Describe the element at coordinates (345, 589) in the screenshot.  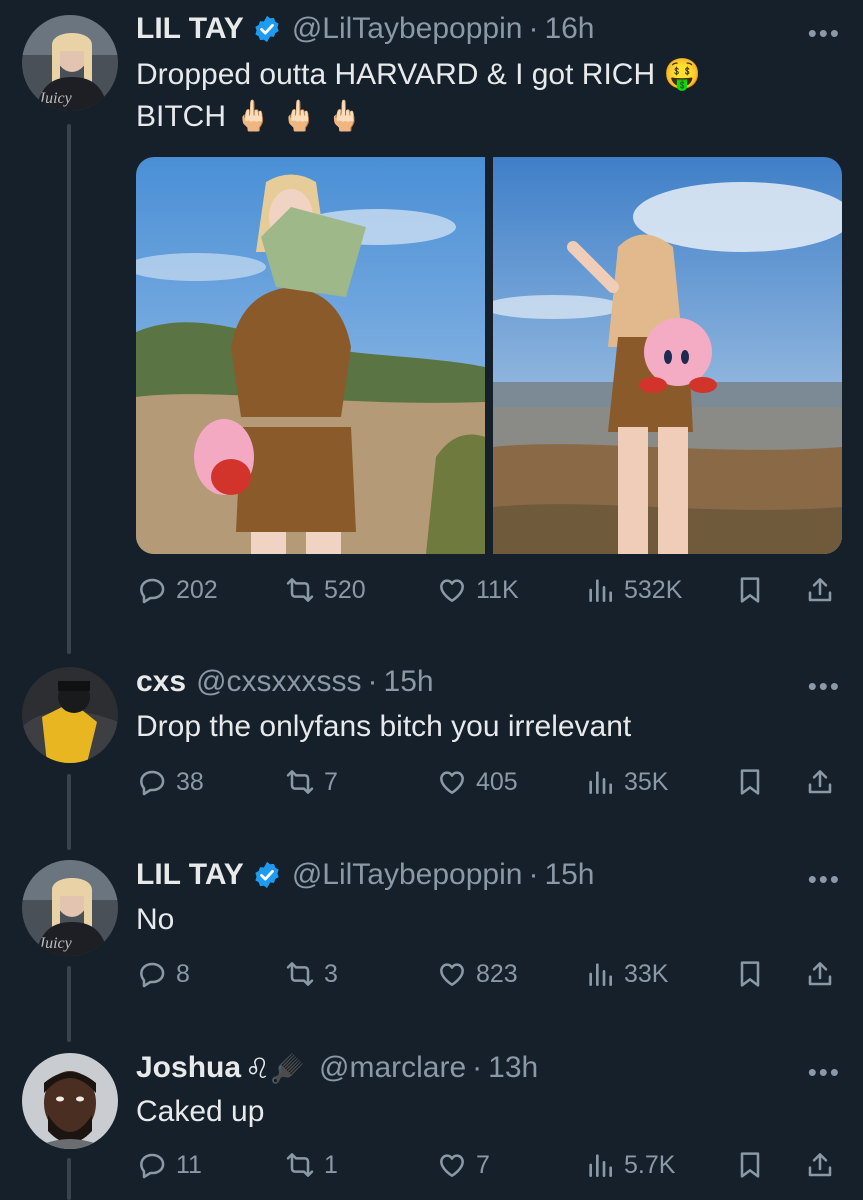
I see `repost-count: 520` at that location.